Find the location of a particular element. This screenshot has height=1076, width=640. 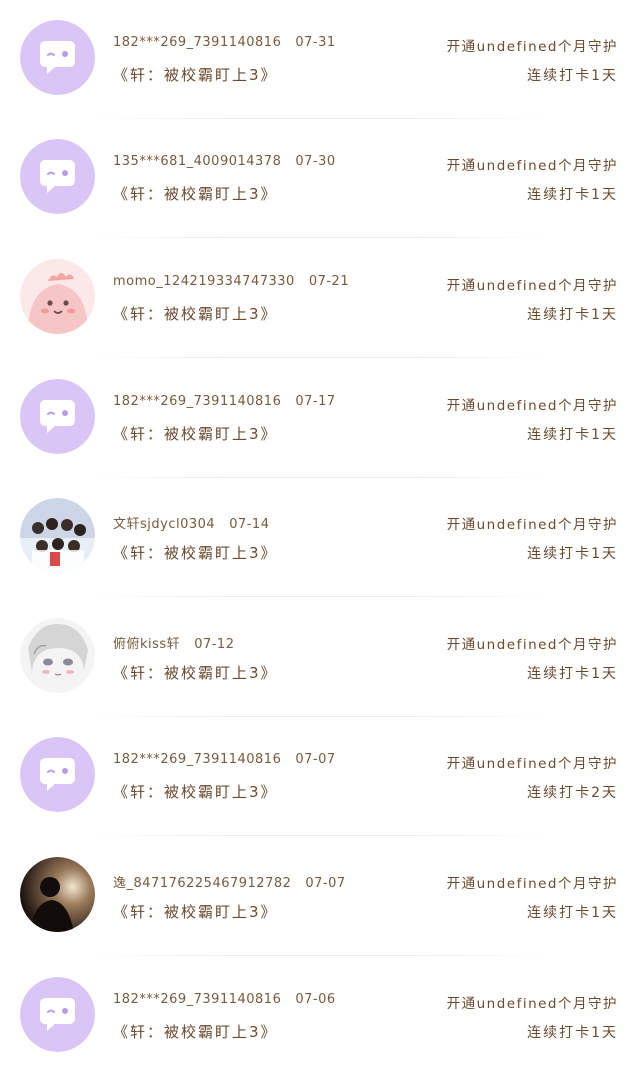

date: 07-21 is located at coordinates (329, 281).